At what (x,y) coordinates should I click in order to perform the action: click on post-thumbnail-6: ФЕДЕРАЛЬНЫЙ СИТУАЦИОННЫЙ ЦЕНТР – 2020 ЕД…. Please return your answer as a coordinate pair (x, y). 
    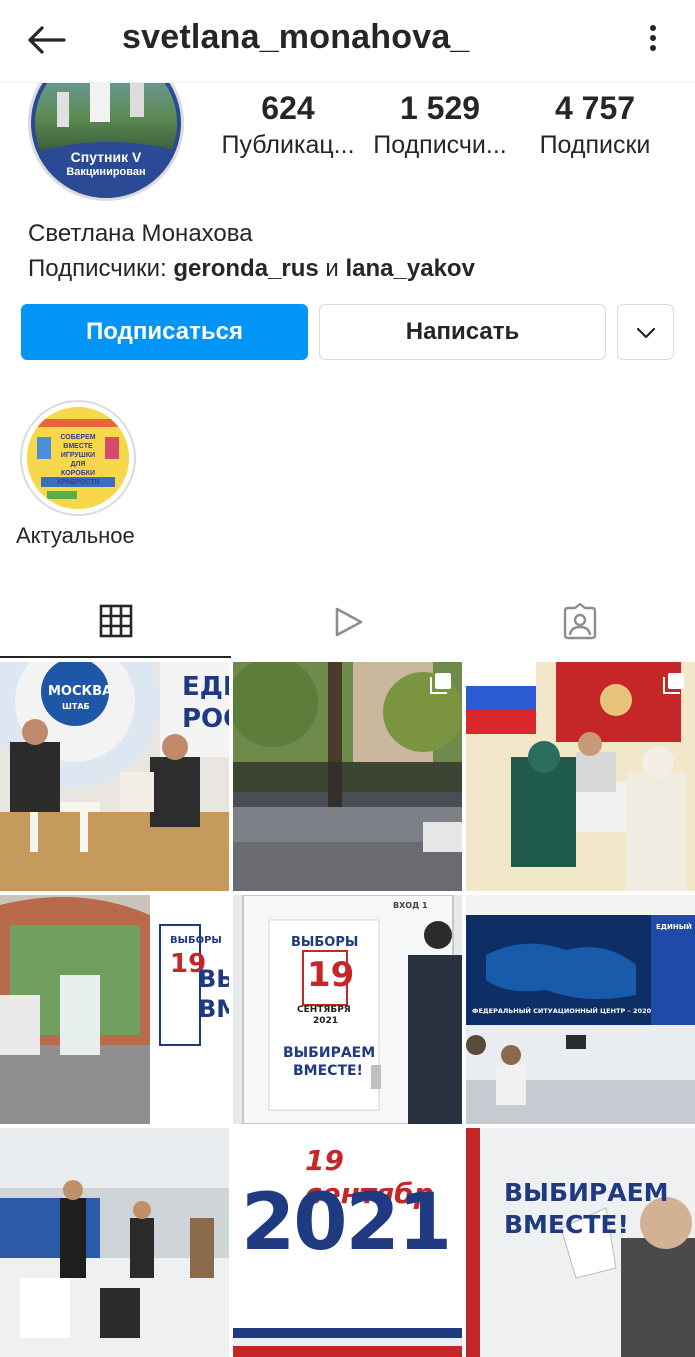
    Looking at the image, I should click on (580, 1009).